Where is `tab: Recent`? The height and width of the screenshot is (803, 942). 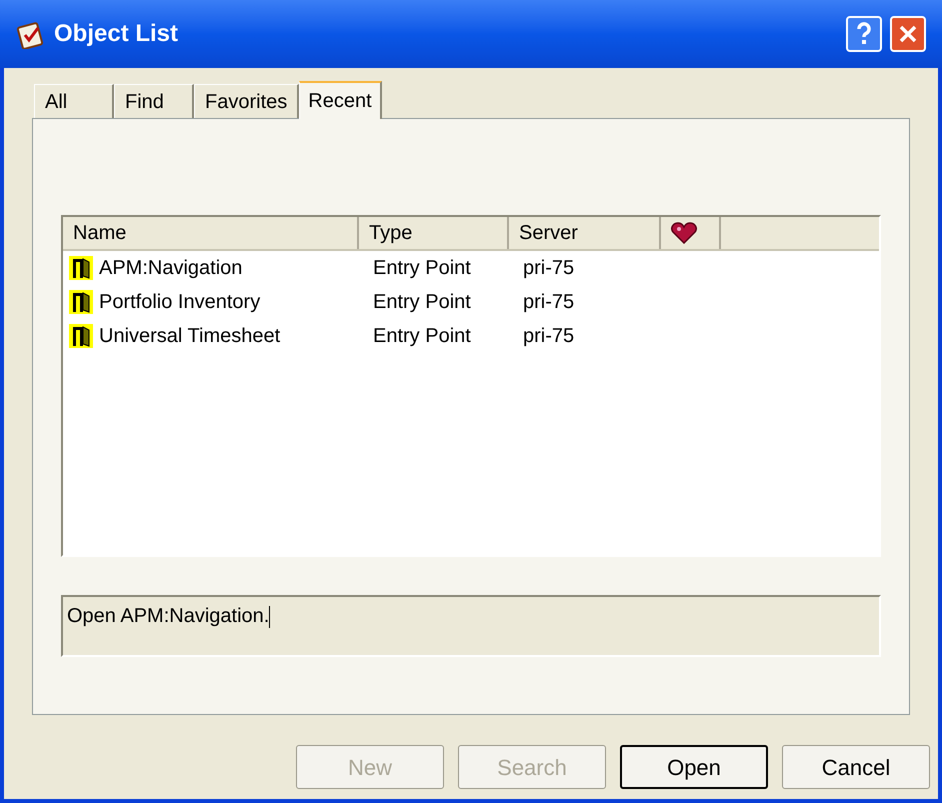
tab: Recent is located at coordinates (340, 100).